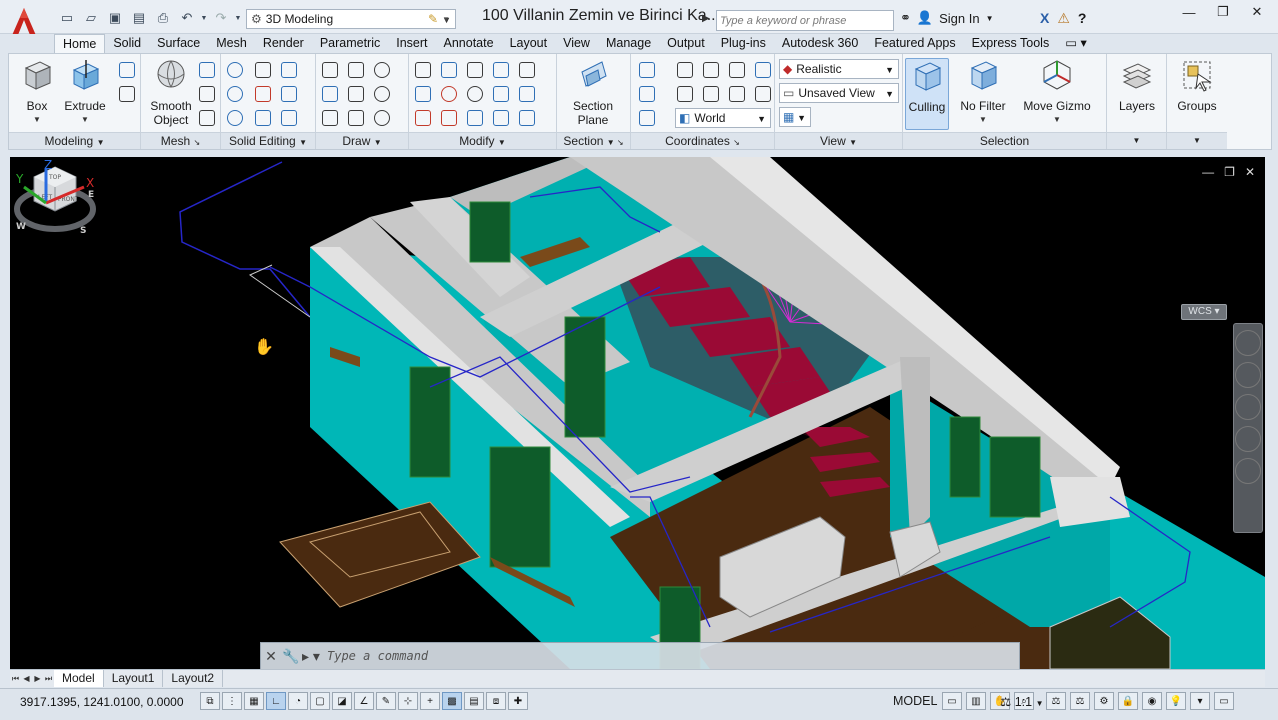 The image size is (1278, 720). I want to click on showmotion-icon, so click(1248, 471).